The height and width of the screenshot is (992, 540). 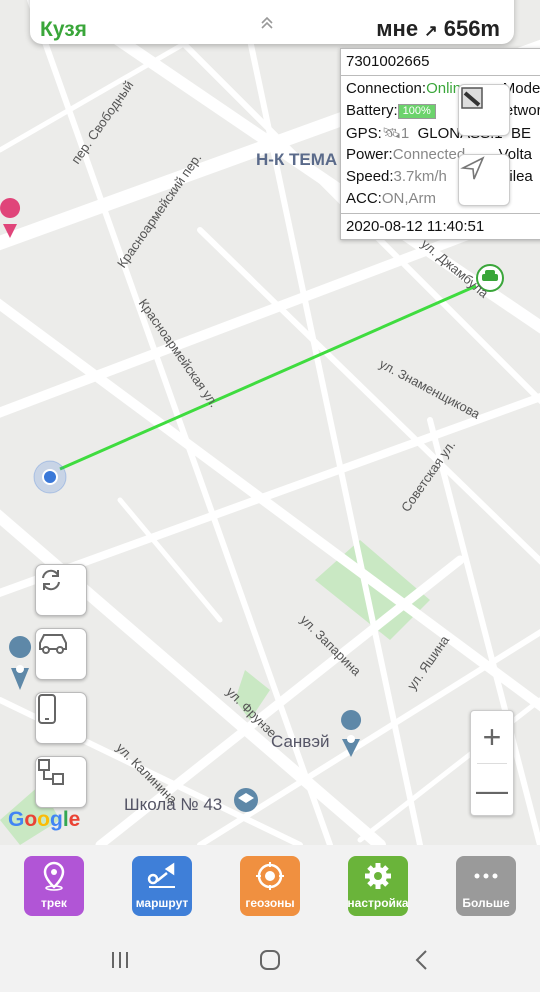 I want to click on map-pin-icon, so click(x=54, y=876).